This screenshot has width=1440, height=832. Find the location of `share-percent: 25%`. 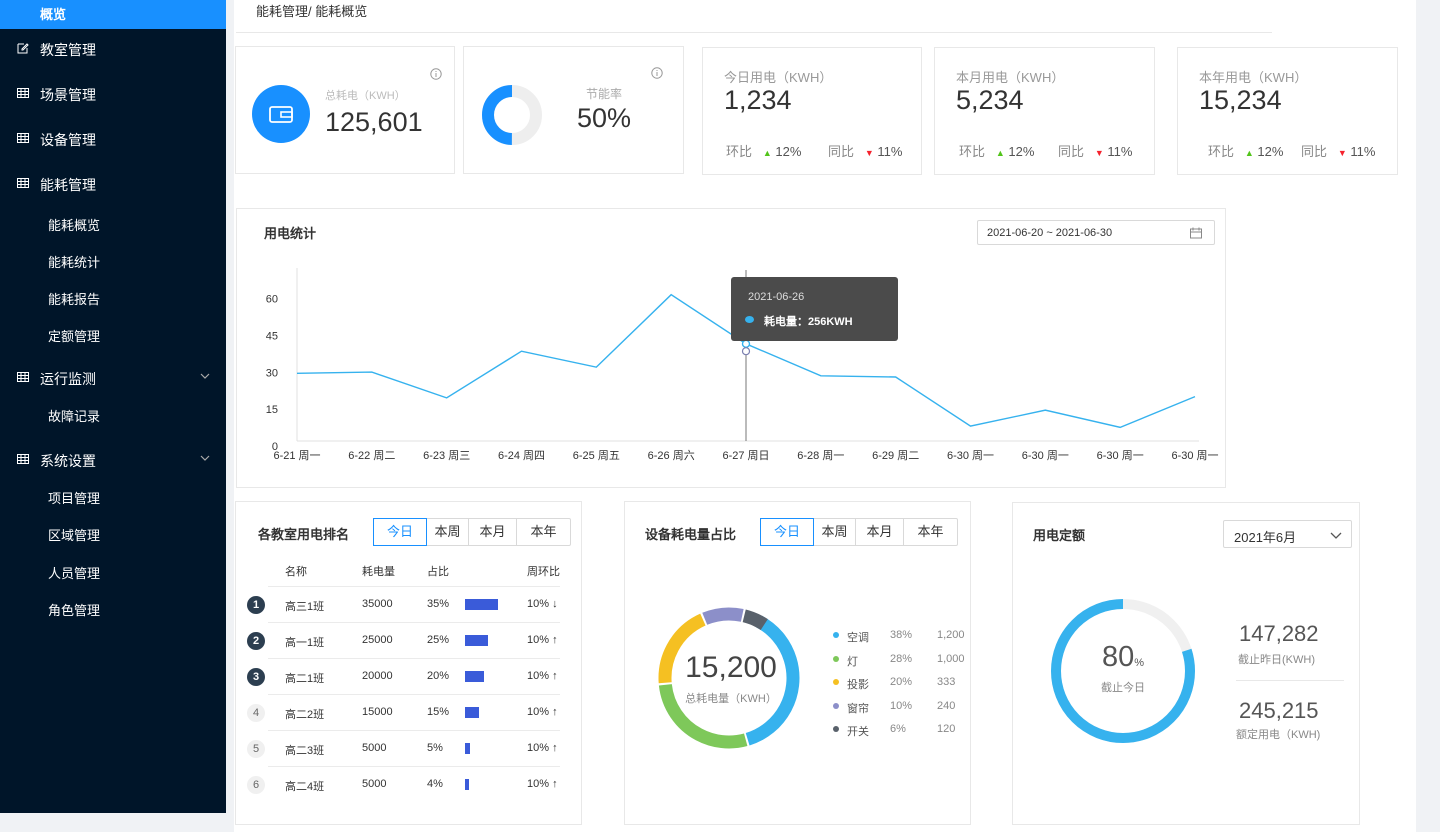

share-percent: 25% is located at coordinates (438, 640).